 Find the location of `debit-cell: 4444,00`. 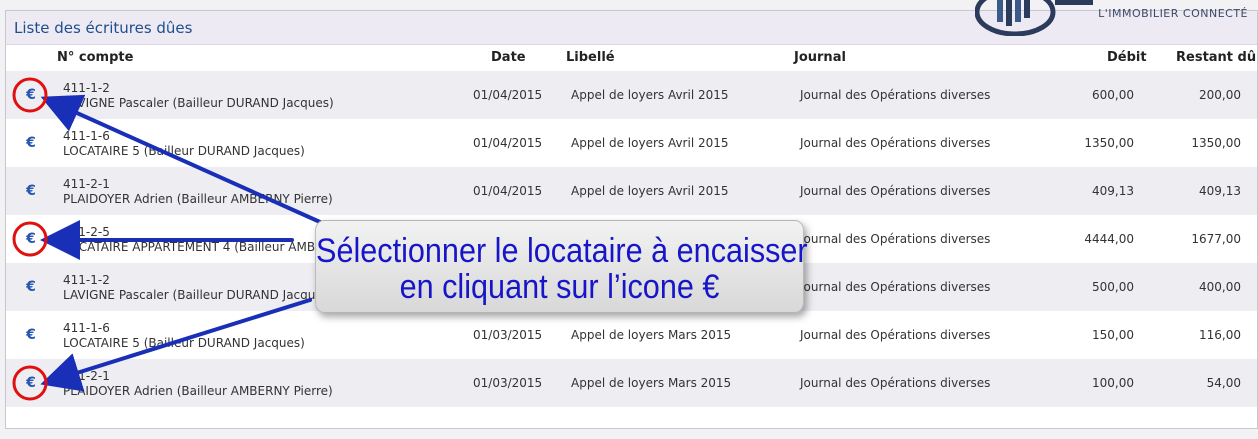

debit-cell: 4444,00 is located at coordinates (1109, 239).